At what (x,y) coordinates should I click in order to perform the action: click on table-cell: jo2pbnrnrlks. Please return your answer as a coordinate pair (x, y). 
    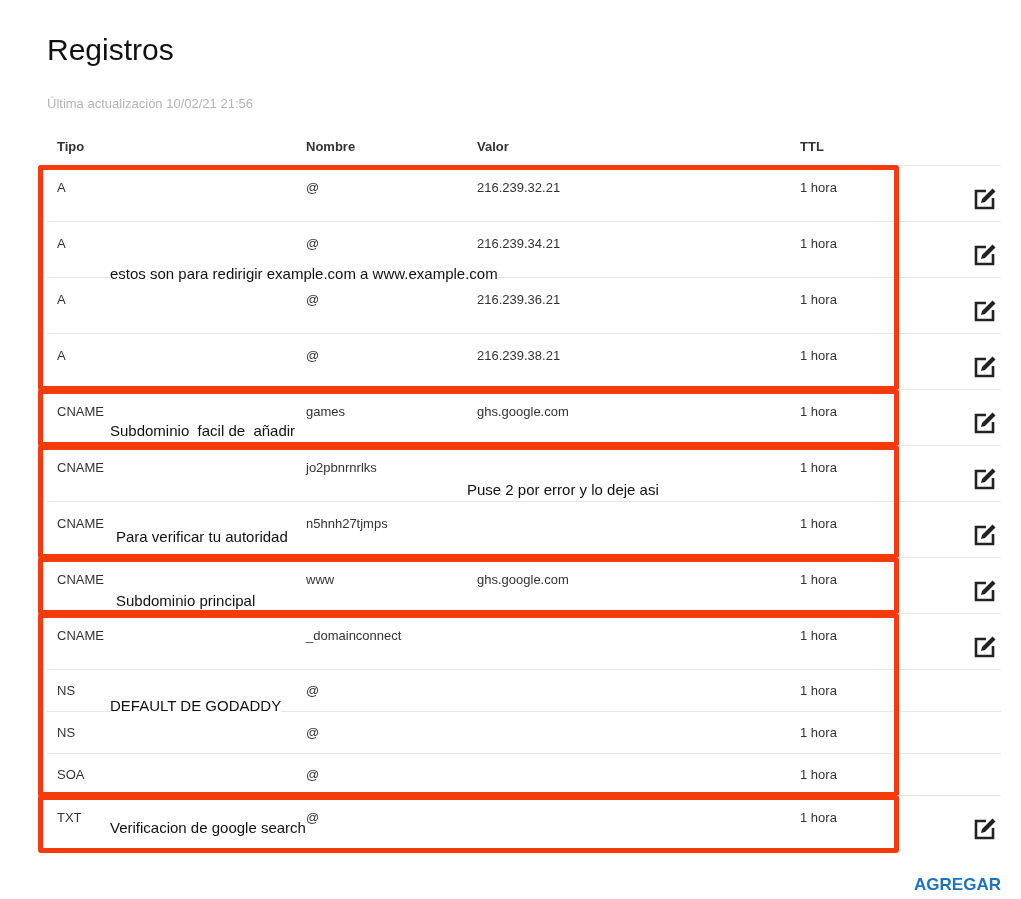
    Looking at the image, I should click on (341, 467).